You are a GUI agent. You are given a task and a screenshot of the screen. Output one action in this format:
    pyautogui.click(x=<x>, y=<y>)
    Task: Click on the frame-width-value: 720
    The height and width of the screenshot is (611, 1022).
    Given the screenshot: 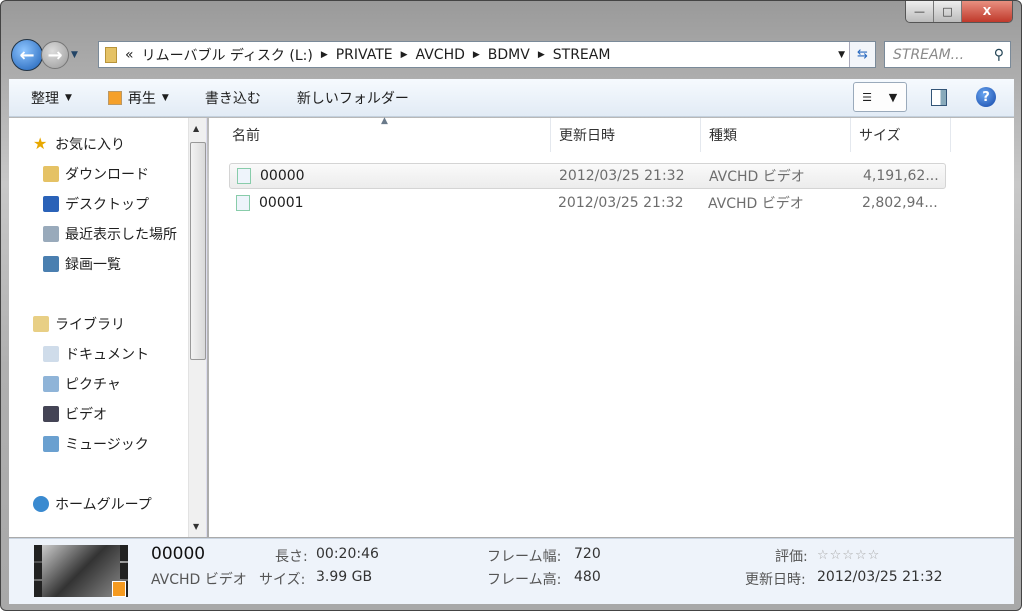 What is the action you would take?
    pyautogui.click(x=587, y=554)
    